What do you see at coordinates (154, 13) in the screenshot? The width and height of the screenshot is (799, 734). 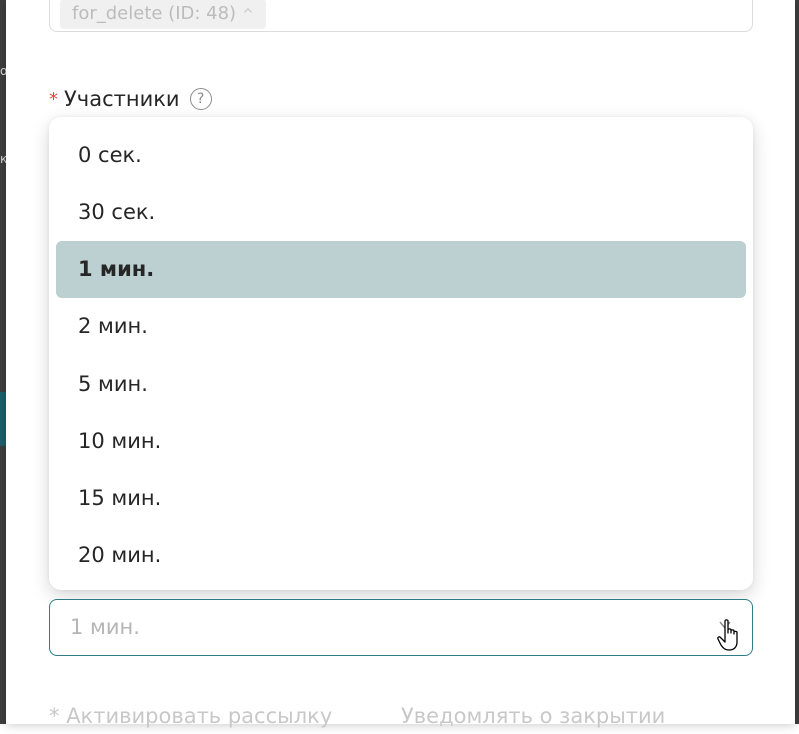 I see `tag-label: for_delete (ID: 48)` at bounding box center [154, 13].